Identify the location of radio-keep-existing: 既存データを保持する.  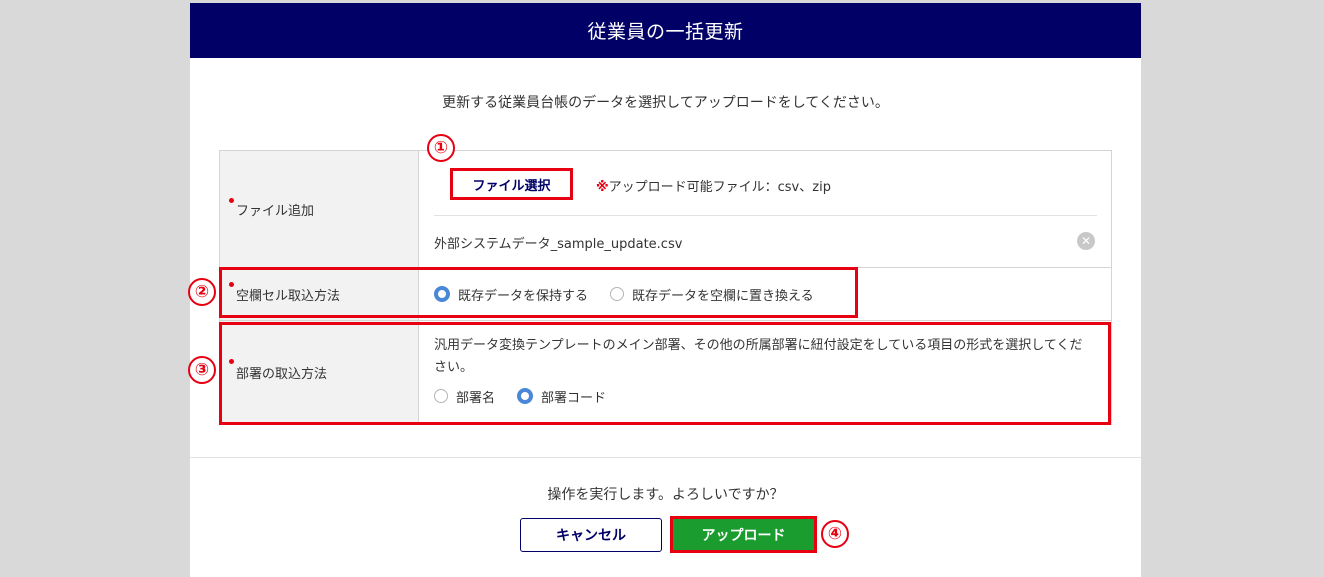
(511, 294).